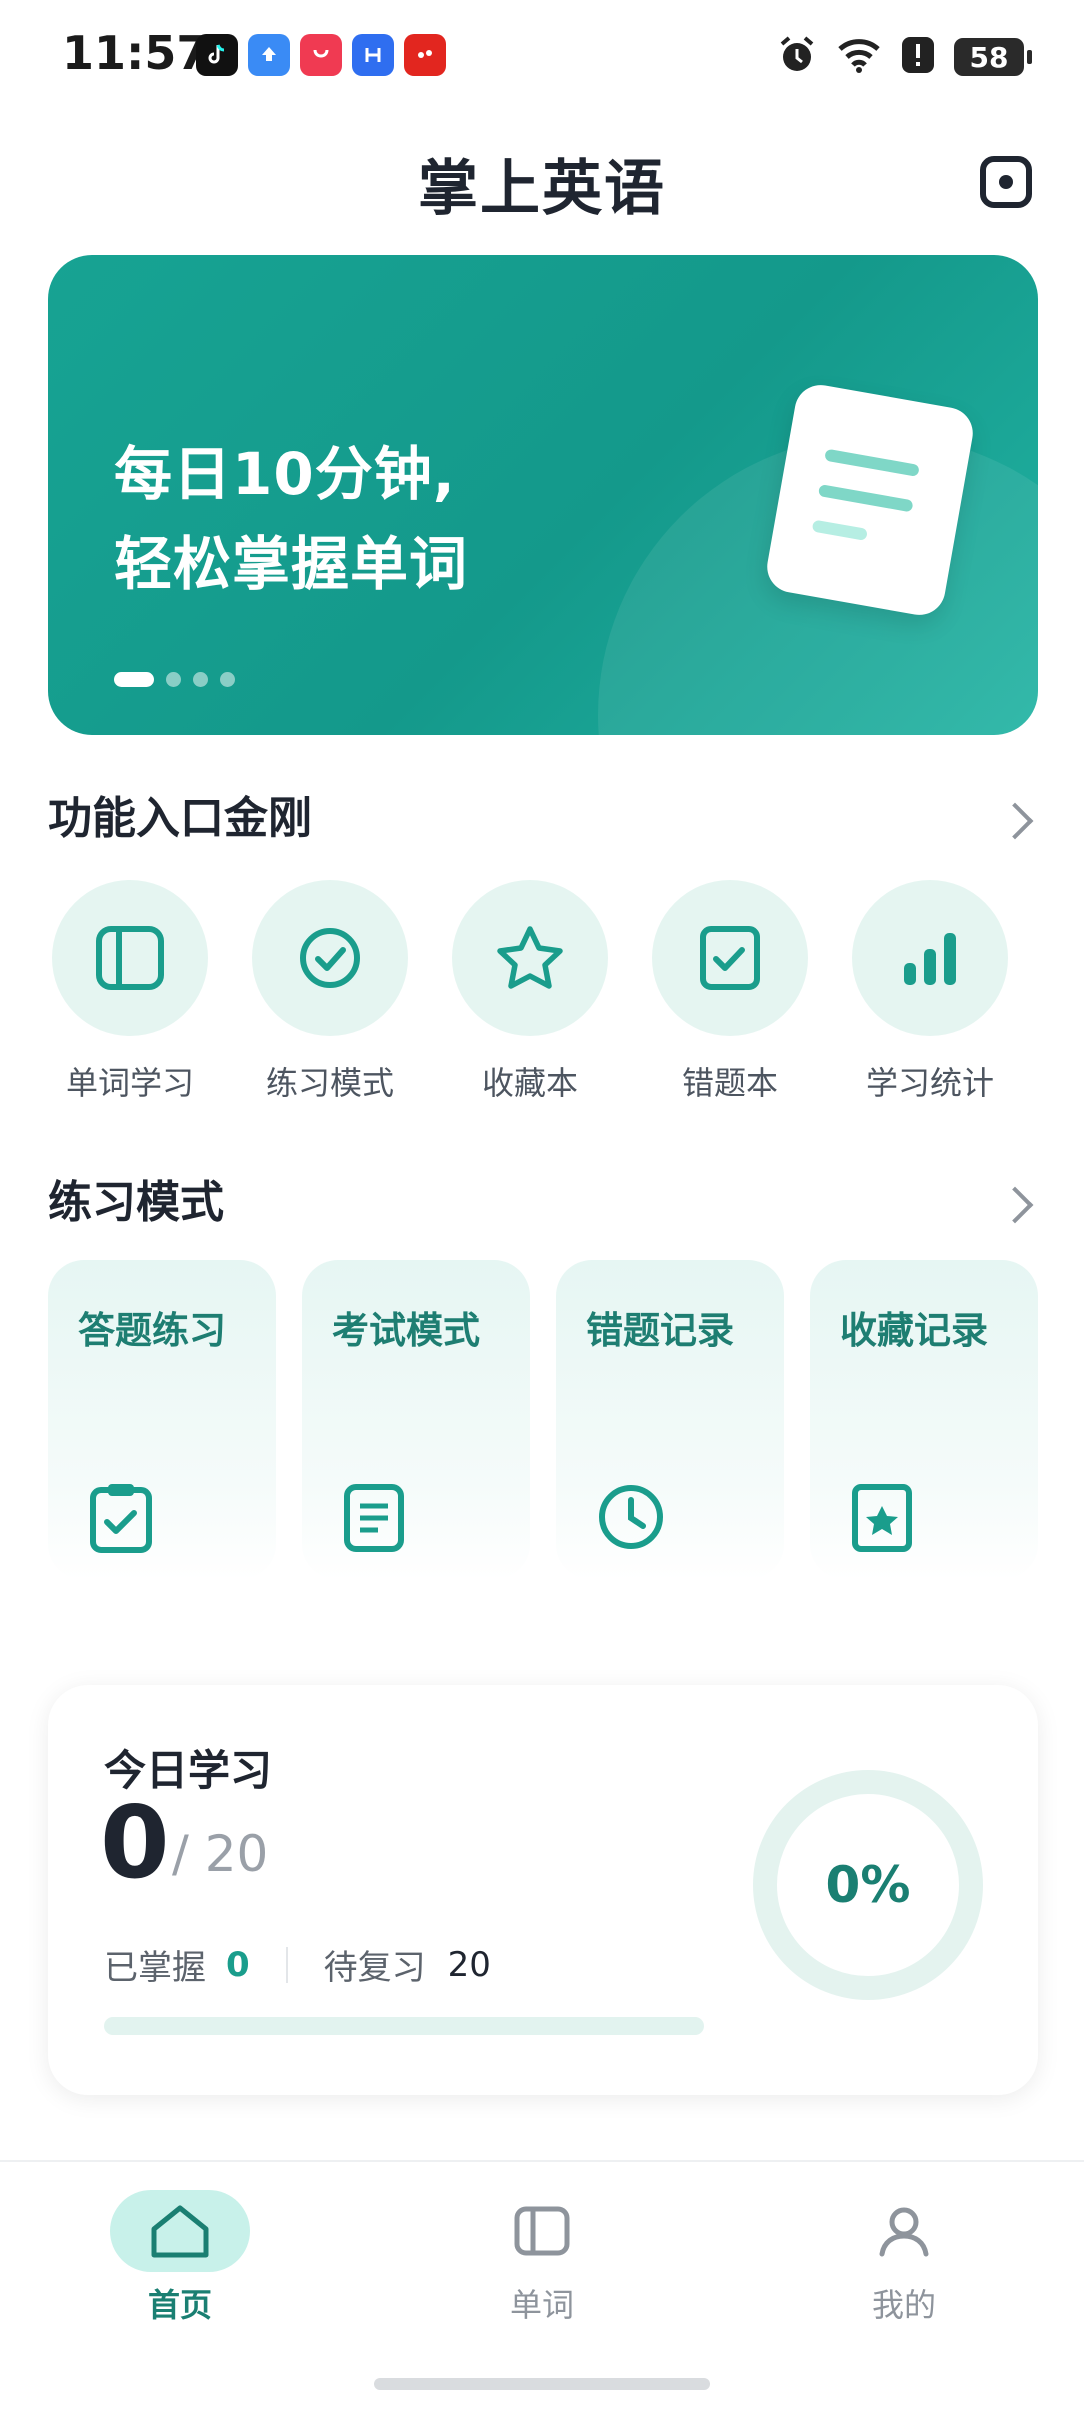 This screenshot has height=2414, width=1084. I want to click on nav-profile: 我的, so click(904, 2258).